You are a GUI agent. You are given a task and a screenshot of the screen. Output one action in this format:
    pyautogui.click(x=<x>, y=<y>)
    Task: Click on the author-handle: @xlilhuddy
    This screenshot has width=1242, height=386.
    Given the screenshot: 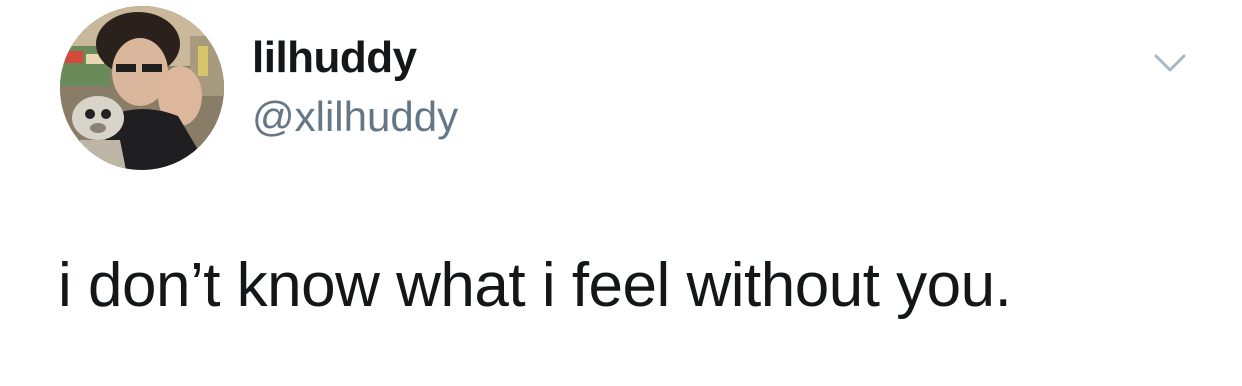 What is the action you would take?
    pyautogui.click(x=355, y=117)
    